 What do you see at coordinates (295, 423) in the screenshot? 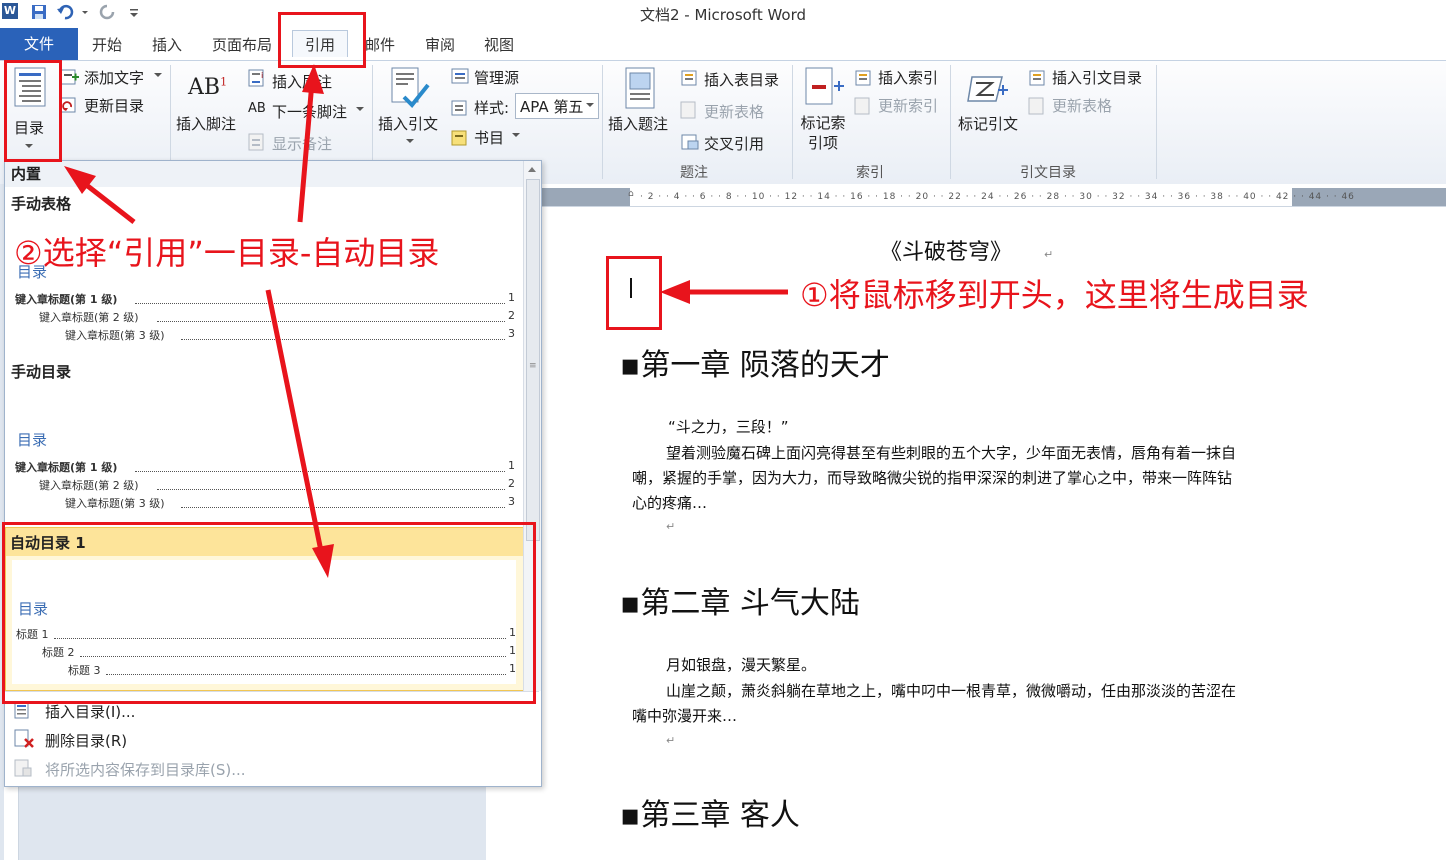
I see `arrow-to-auto-toc` at bounding box center [295, 423].